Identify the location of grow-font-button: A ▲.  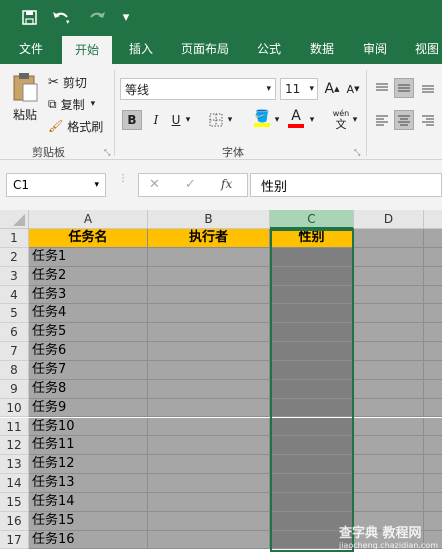
(332, 89).